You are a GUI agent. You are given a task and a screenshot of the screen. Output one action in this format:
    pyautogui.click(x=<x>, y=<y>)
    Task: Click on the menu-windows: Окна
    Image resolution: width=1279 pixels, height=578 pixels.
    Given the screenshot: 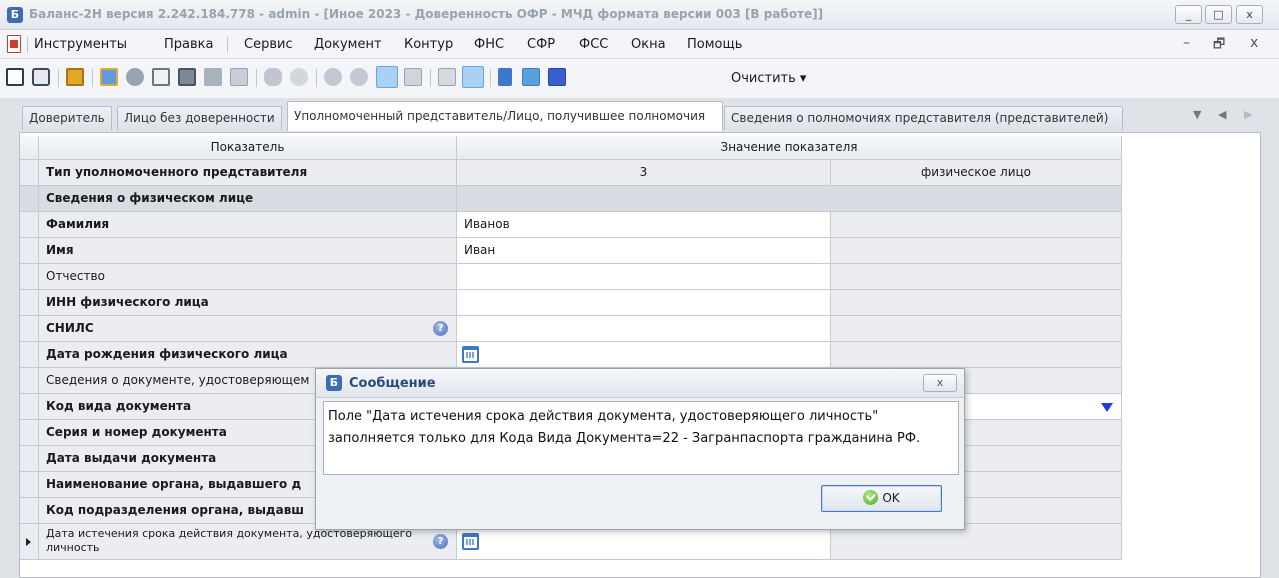 What is the action you would take?
    pyautogui.click(x=648, y=44)
    